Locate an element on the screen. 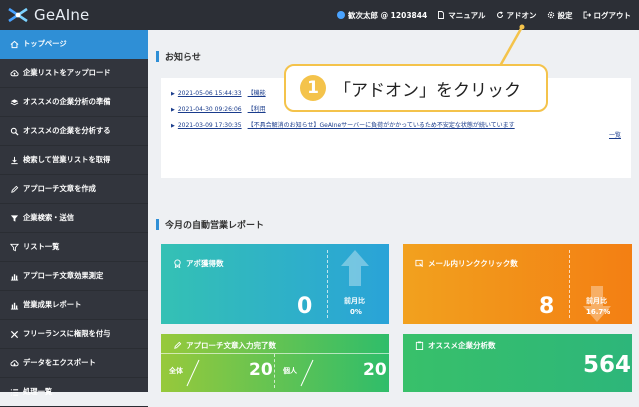 The width and height of the screenshot is (639, 407). appointments-compare-label: 前月比 is located at coordinates (354, 301).